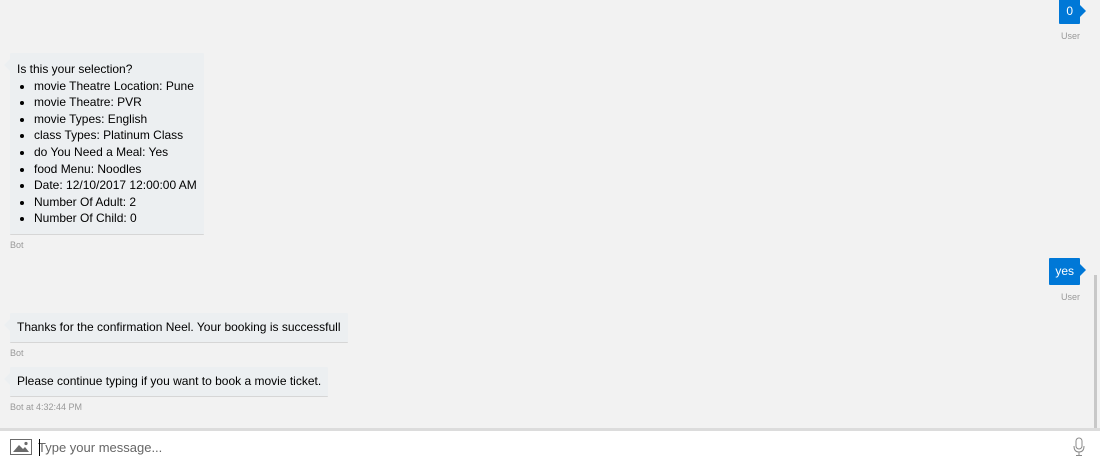 Image resolution: width=1100 pixels, height=459 pixels. I want to click on list-item: do You Need a Meal: Yes, so click(115, 152).